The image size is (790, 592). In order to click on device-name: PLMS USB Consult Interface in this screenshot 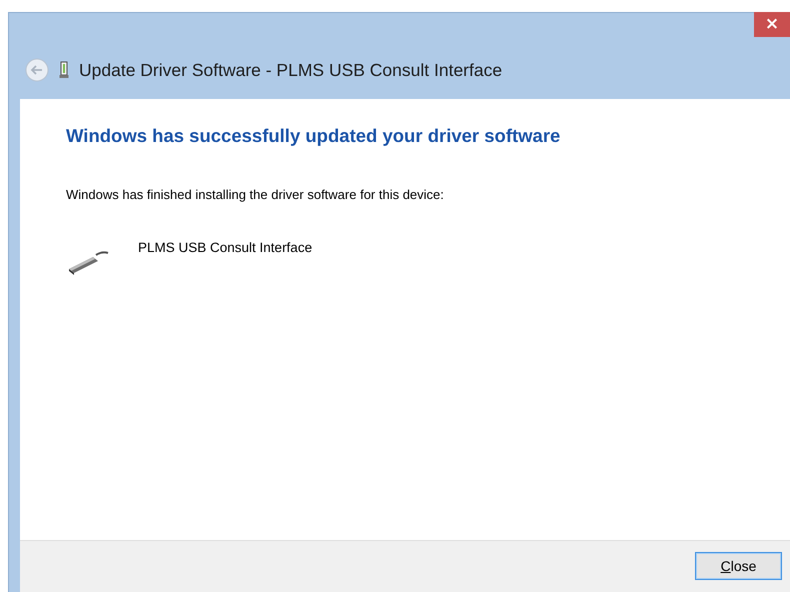, I will do `click(225, 248)`.